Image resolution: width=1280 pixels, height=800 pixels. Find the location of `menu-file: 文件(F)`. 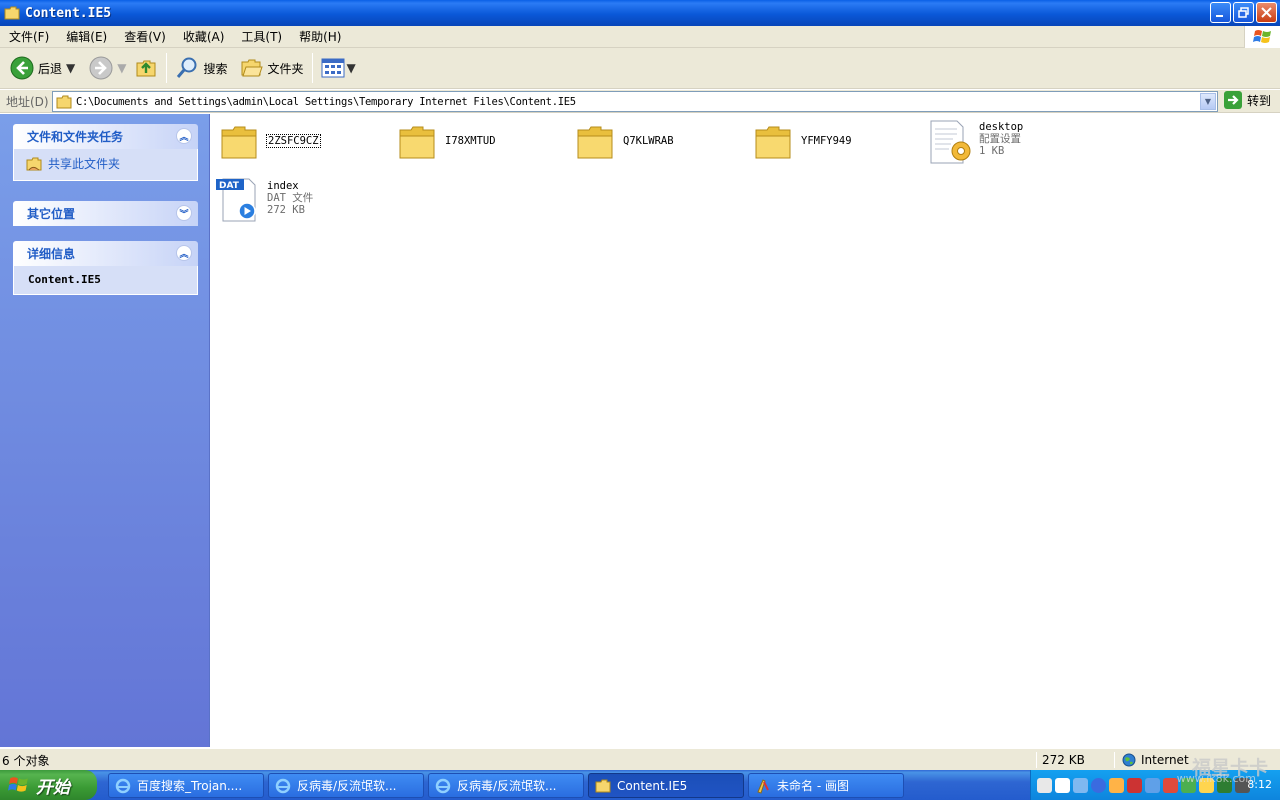

menu-file: 文件(F) is located at coordinates (28, 36).